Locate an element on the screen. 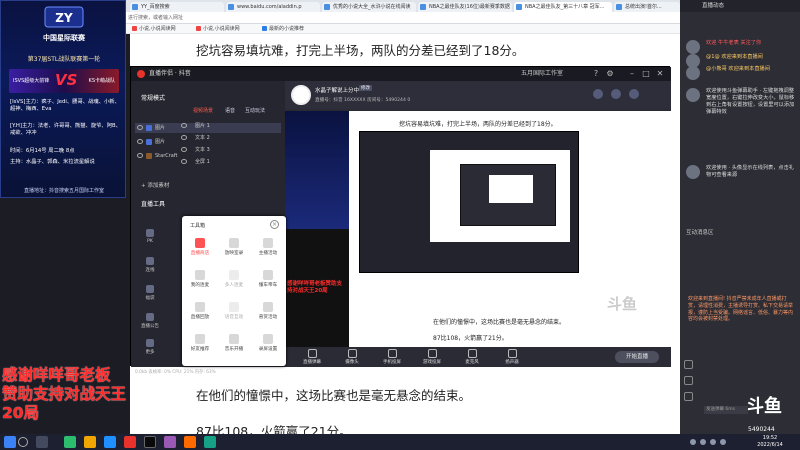  canvas-line-3: 87比108，火箭赢了21分。 is located at coordinates (470, 338).